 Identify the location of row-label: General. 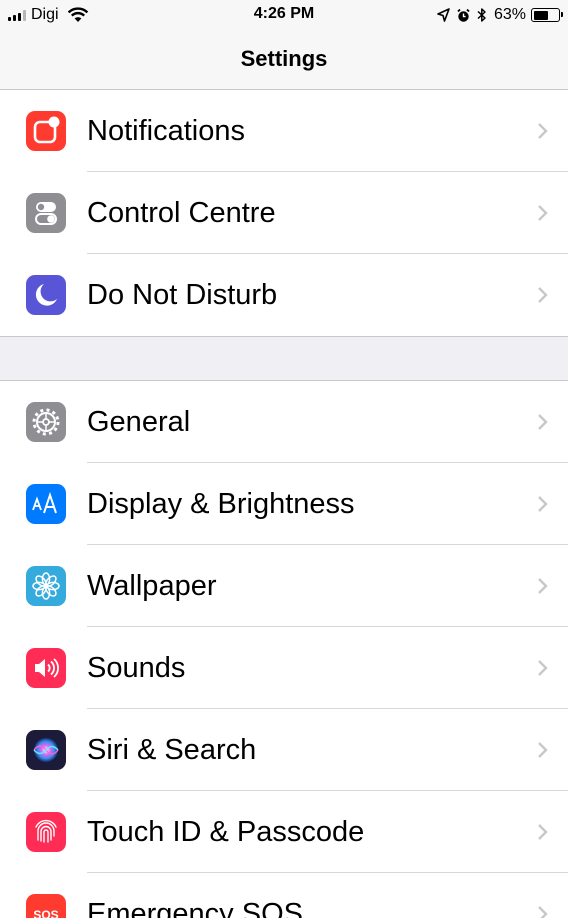
(139, 422).